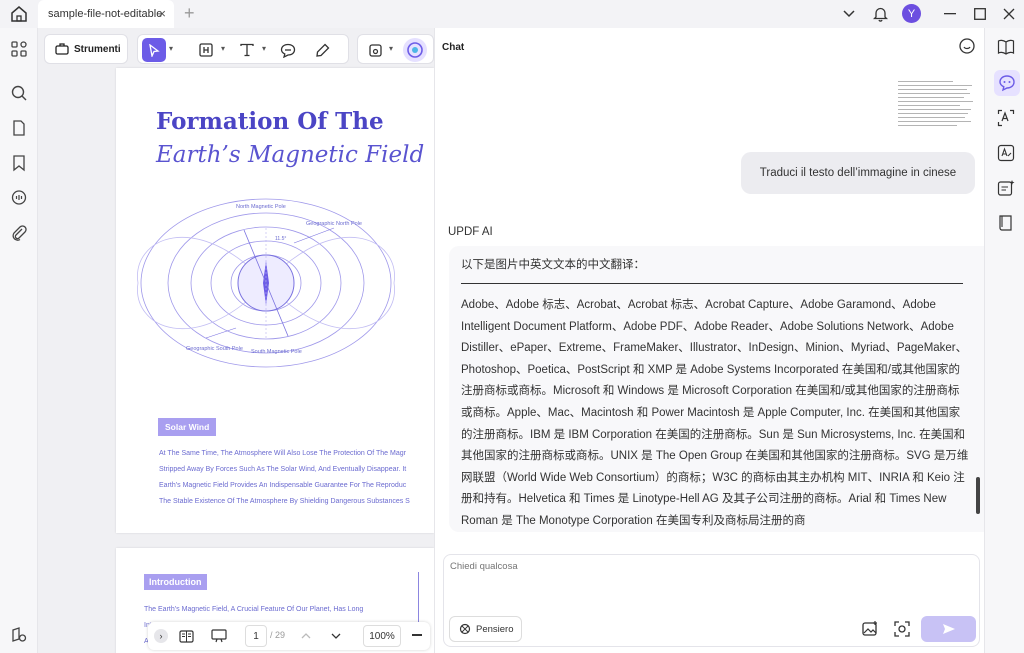 The image size is (1024, 653). What do you see at coordinates (261, 207) in the screenshot?
I see `north-magnetic-pole-label: North Magnetic Pole` at bounding box center [261, 207].